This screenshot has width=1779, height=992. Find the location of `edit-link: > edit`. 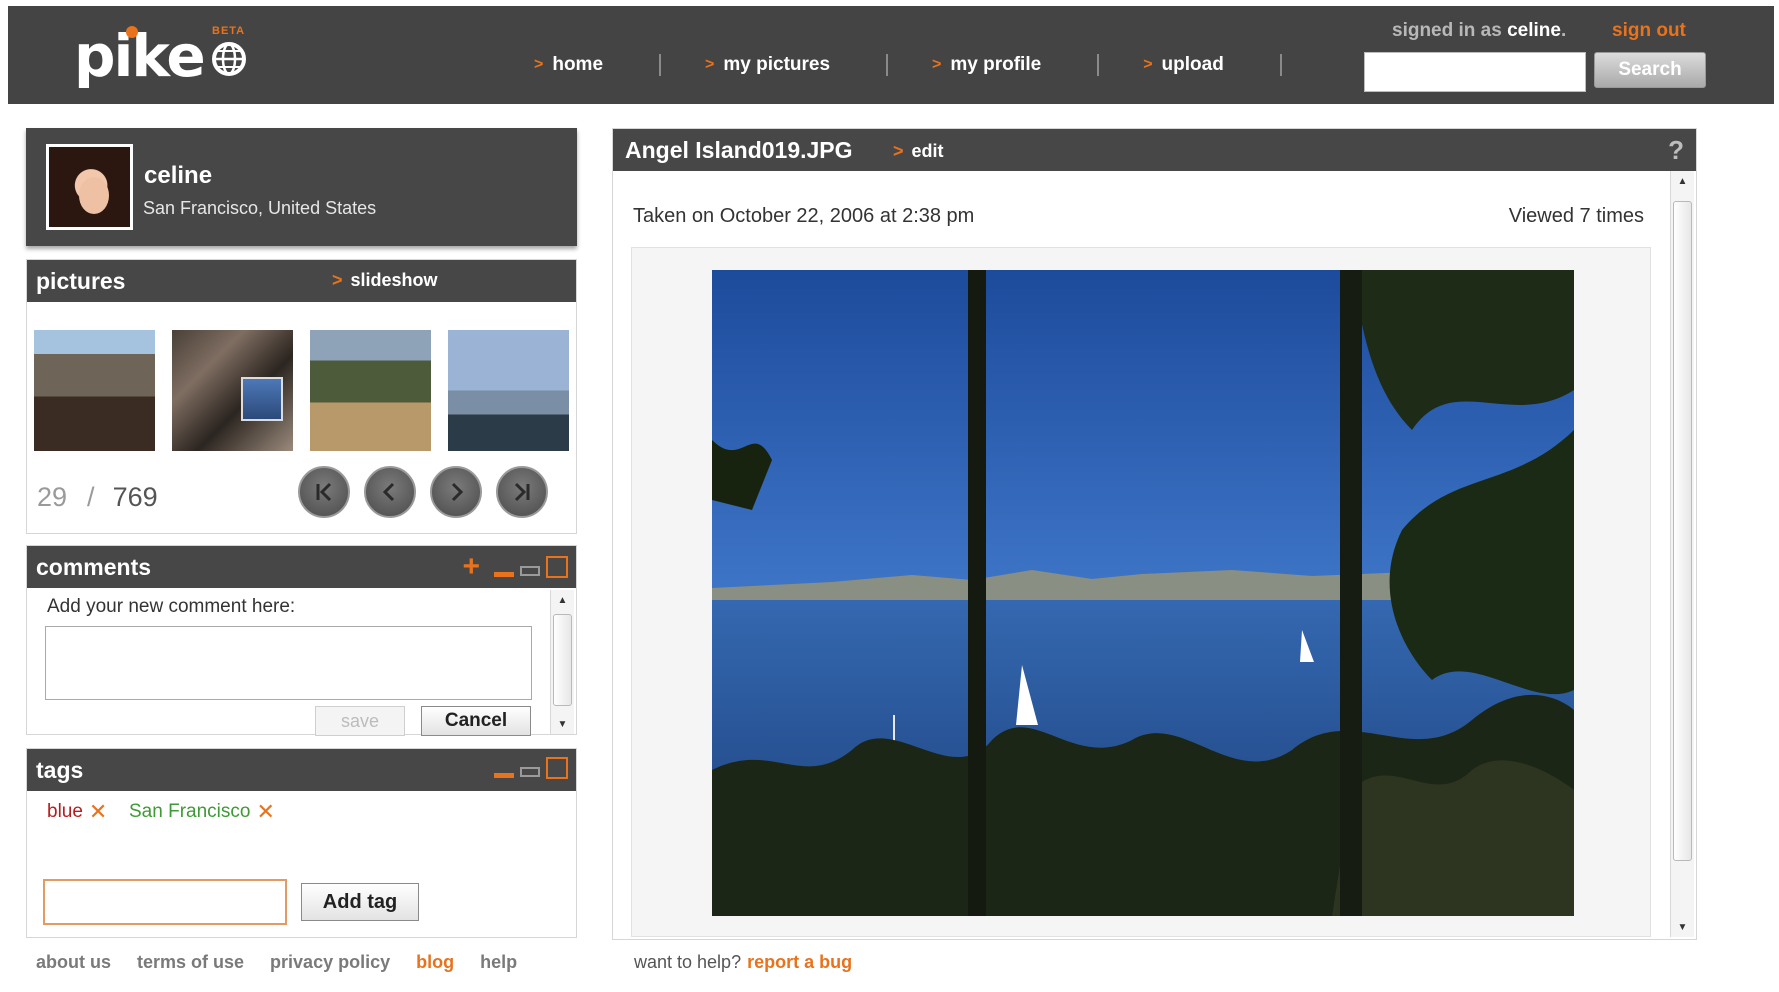

edit-link: > edit is located at coordinates (918, 151).